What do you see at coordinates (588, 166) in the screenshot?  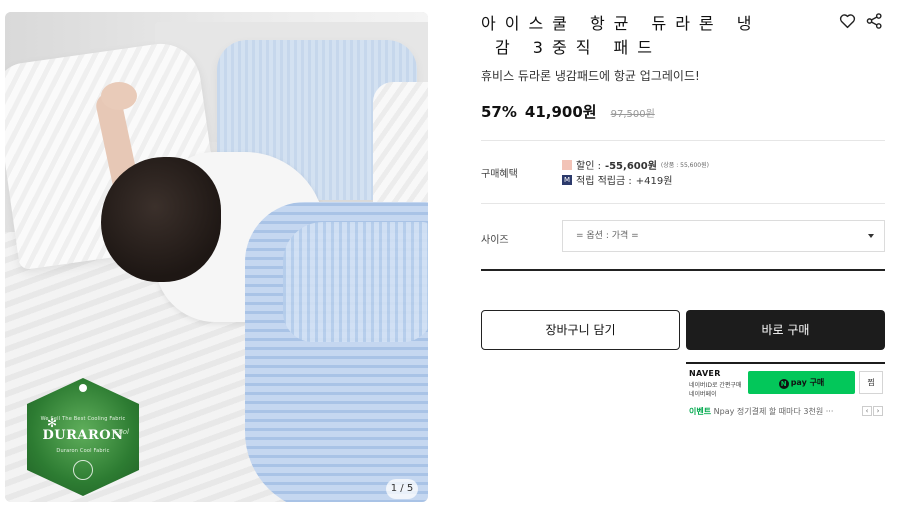 I see `discount-benefit-label: 할인 :` at bounding box center [588, 166].